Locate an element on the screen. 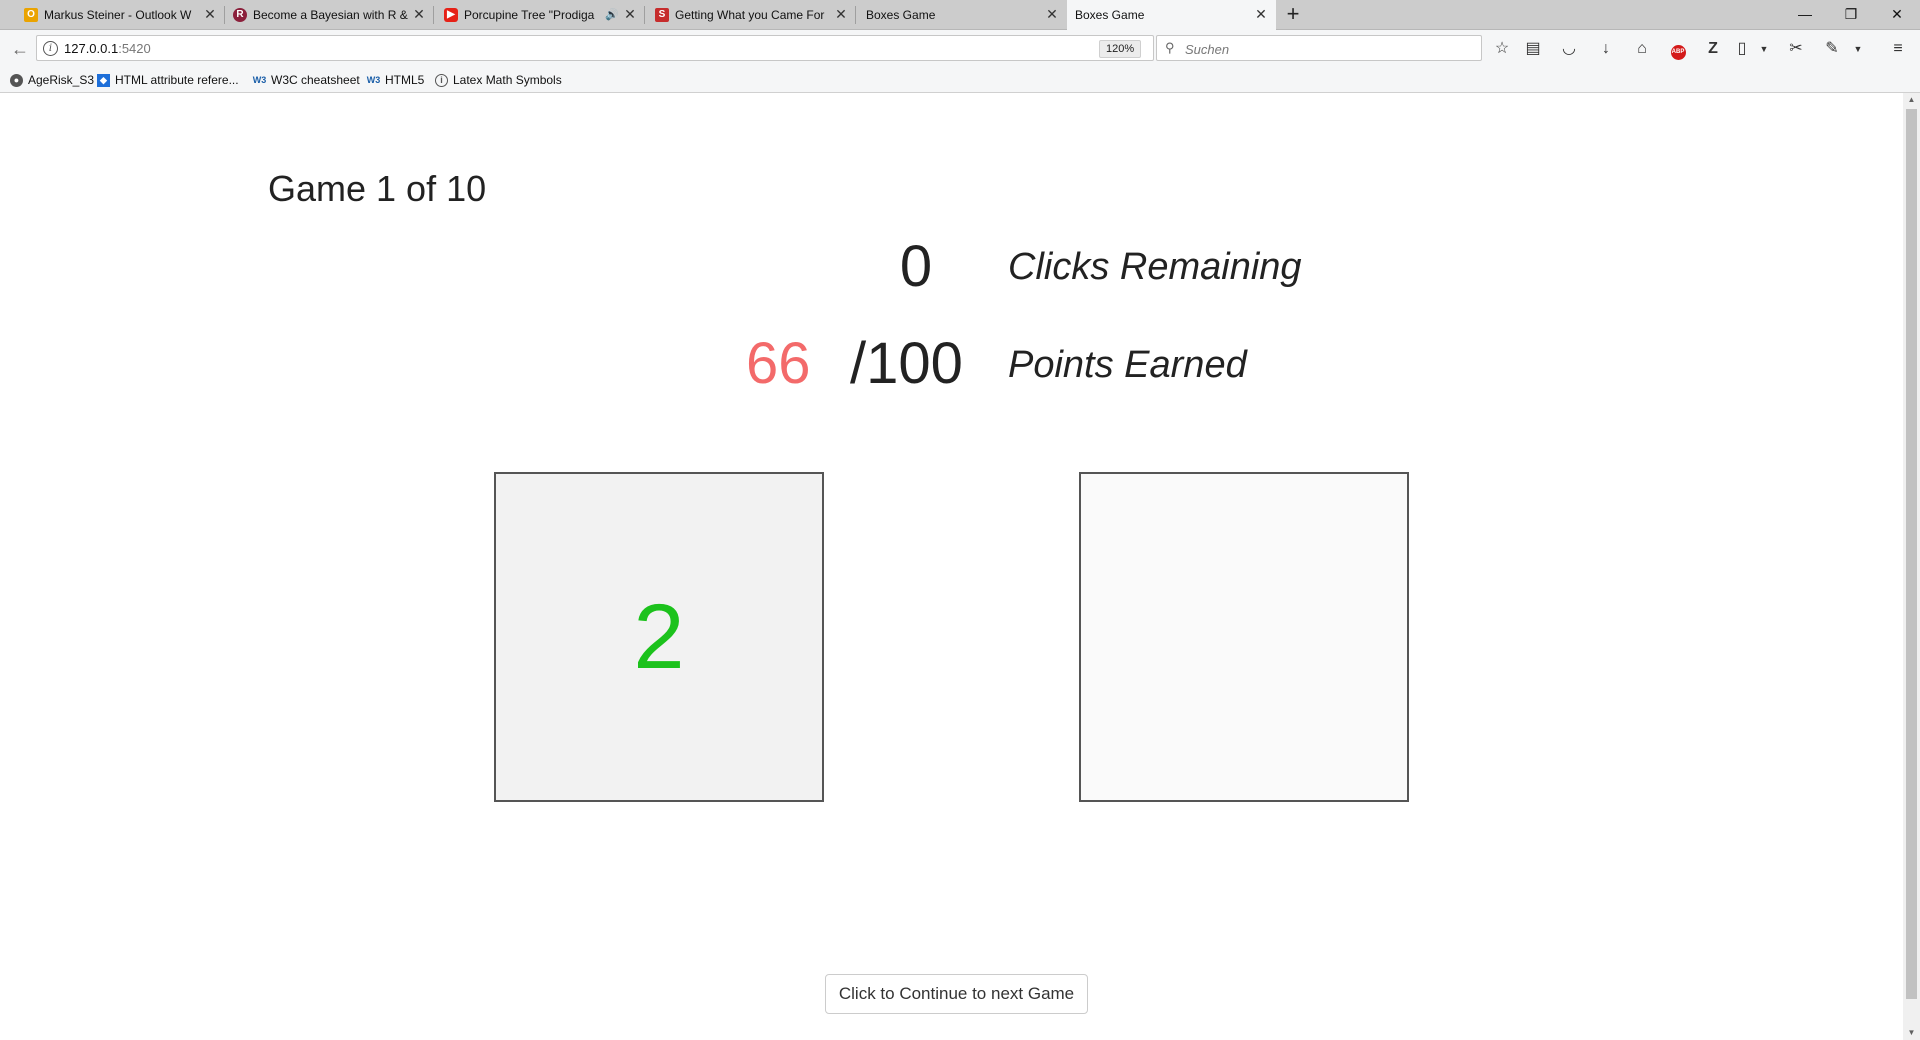 The image size is (1920, 1040). url-port: :5420 is located at coordinates (134, 48).